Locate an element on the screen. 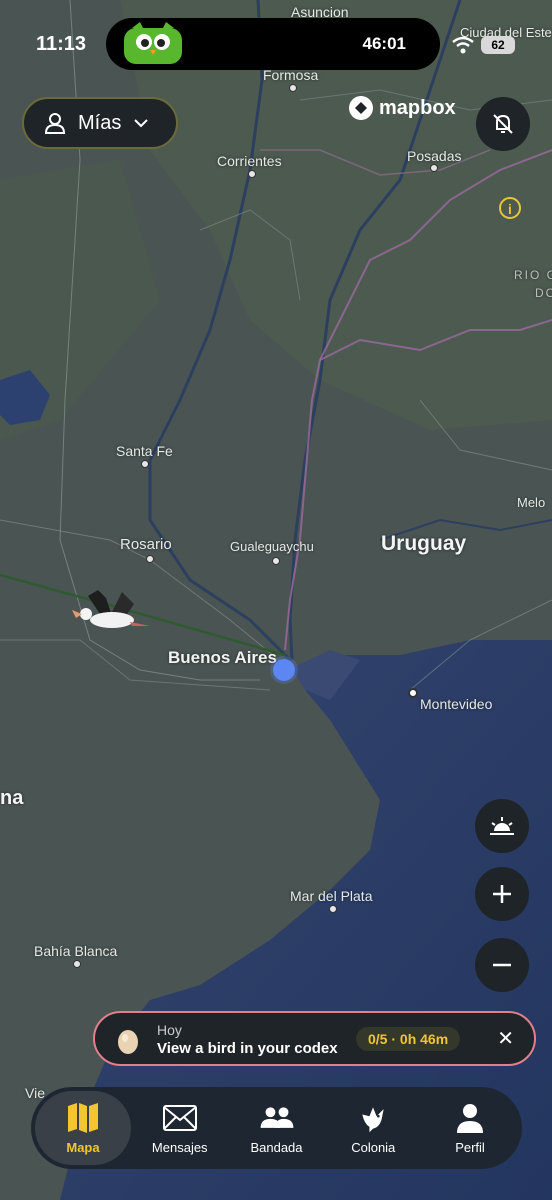  plus-icon is located at coordinates (502, 894).